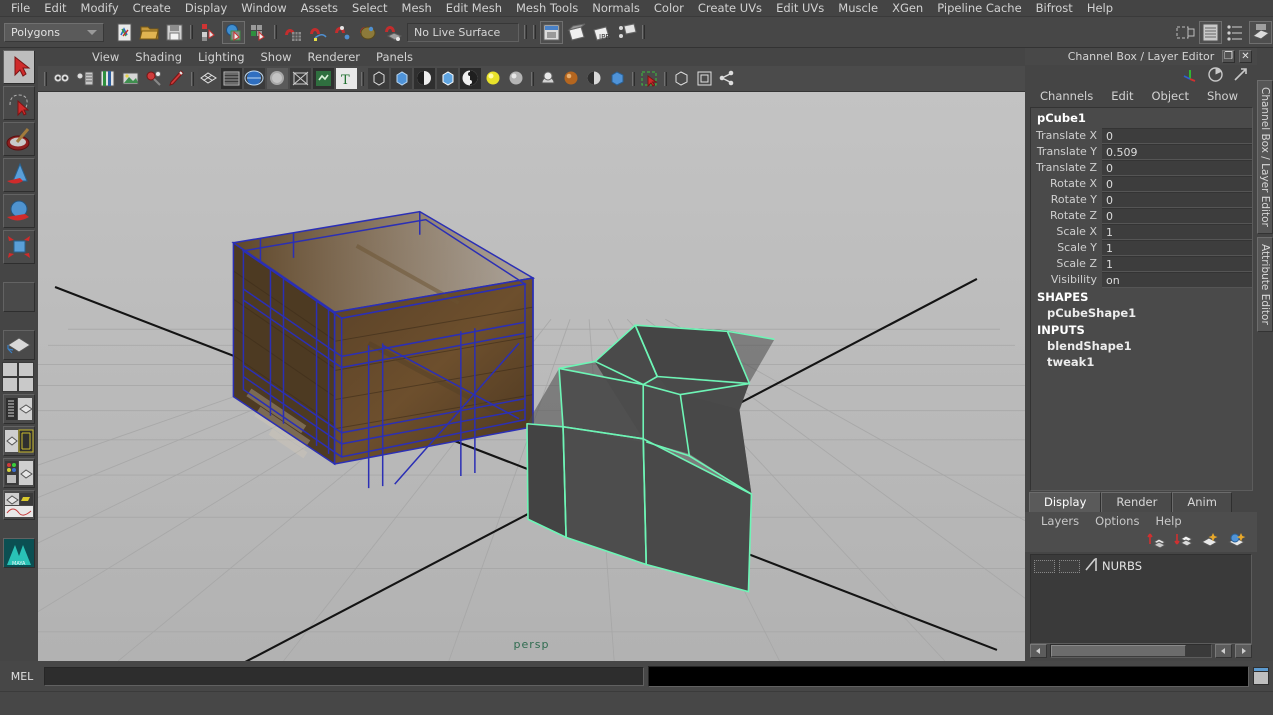 Image resolution: width=1273 pixels, height=715 pixels. What do you see at coordinates (1141, 599) in the screenshot?
I see `layer-list: NURBS` at bounding box center [1141, 599].